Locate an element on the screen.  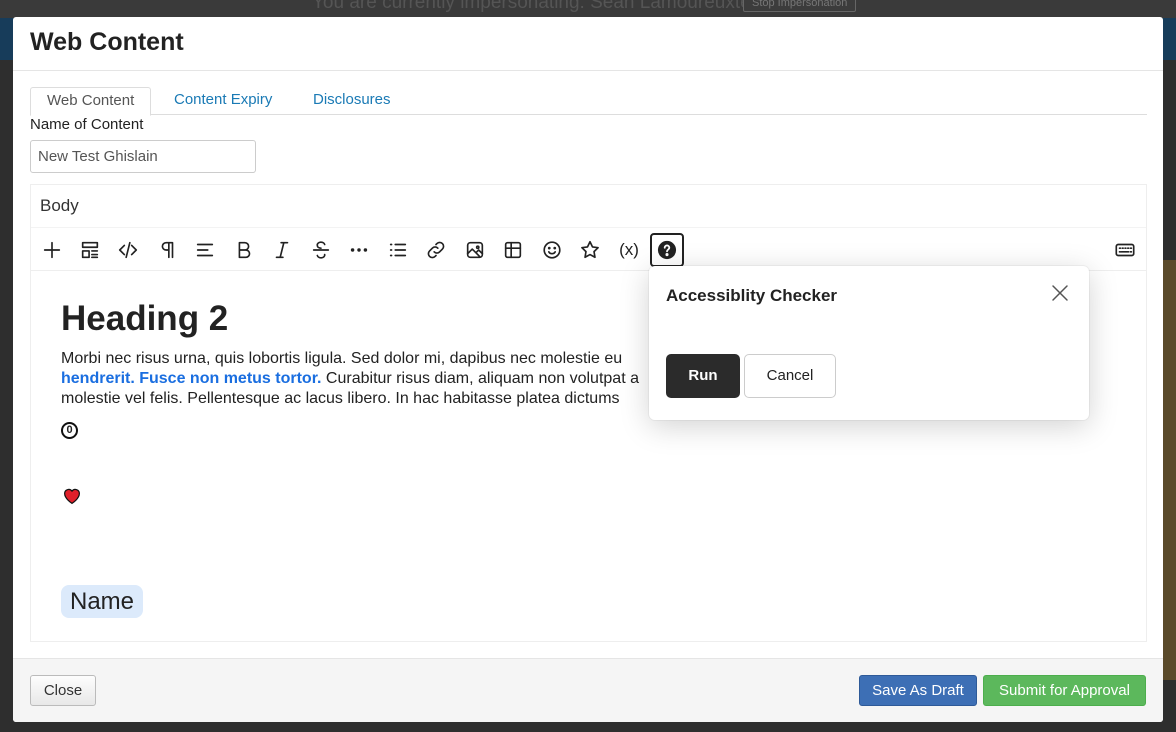
cancel-button: Cancel is located at coordinates (790, 376).